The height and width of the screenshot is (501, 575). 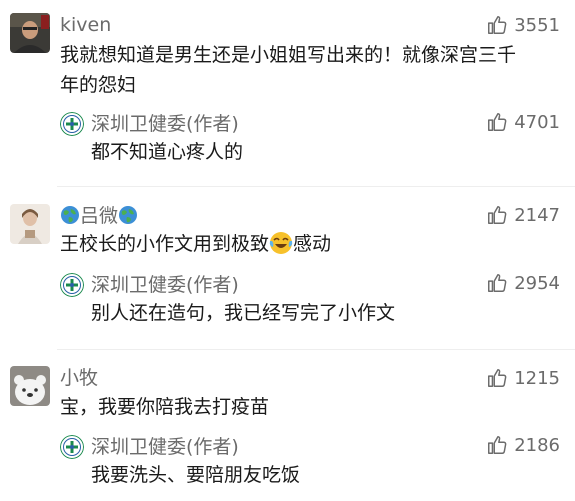 I want to click on reply-text: 别人还在造句，我已经写完了小作文, so click(x=243, y=313).